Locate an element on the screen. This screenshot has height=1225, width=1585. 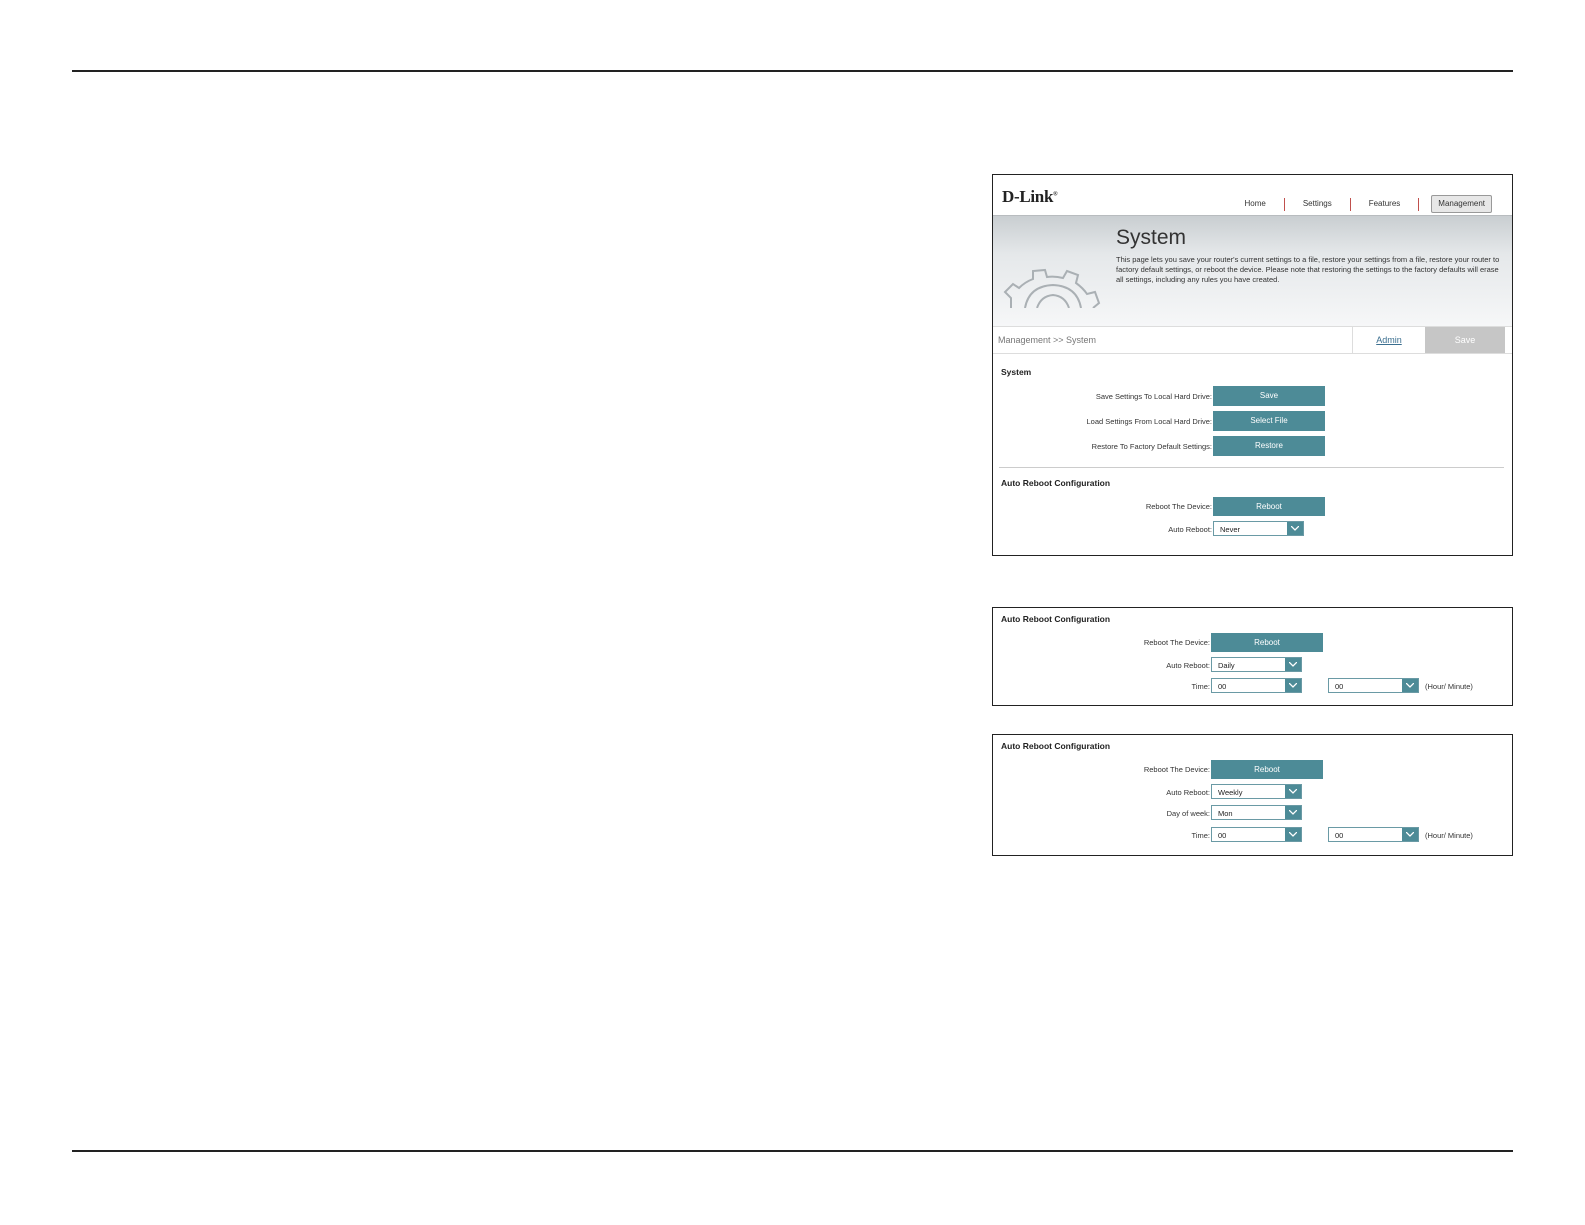
nav-management: Management is located at coordinates (1461, 204).